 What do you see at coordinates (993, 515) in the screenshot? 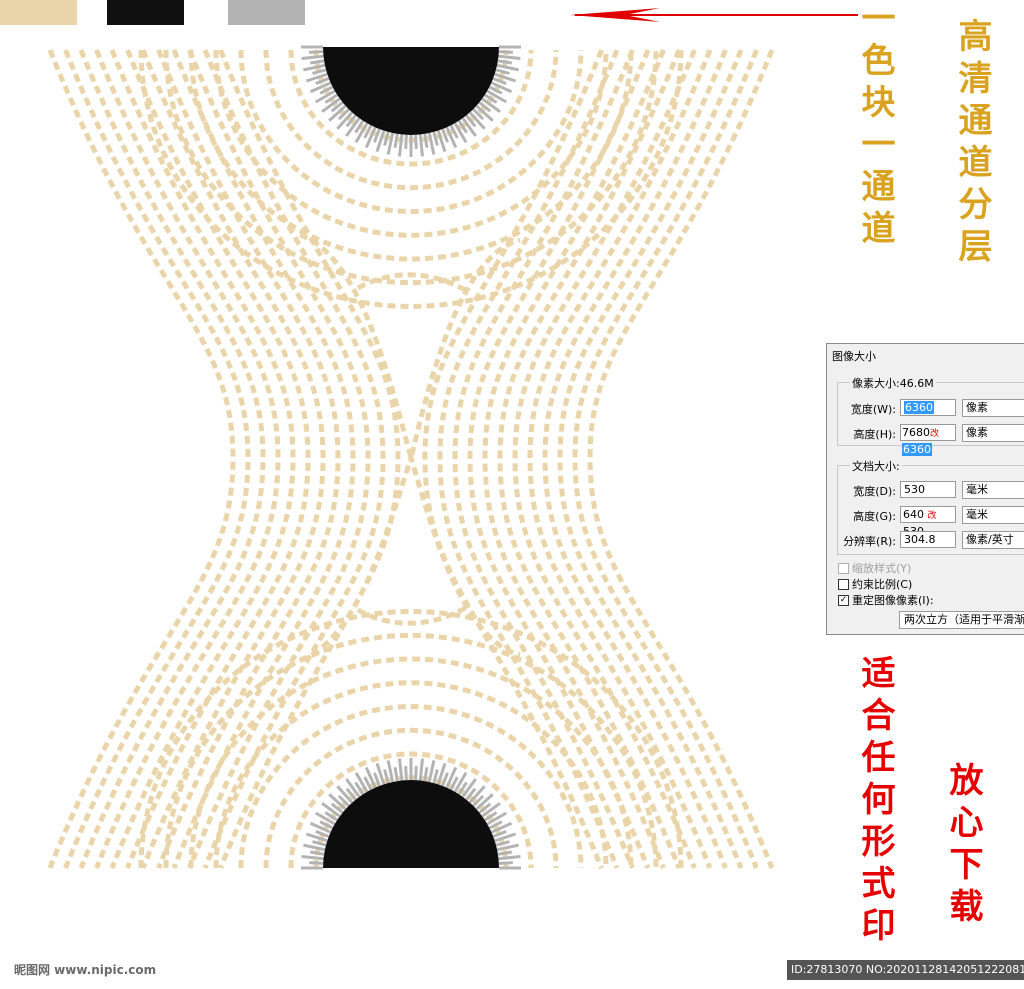
I see `doc-height-unit-select: 毫米` at bounding box center [993, 515].